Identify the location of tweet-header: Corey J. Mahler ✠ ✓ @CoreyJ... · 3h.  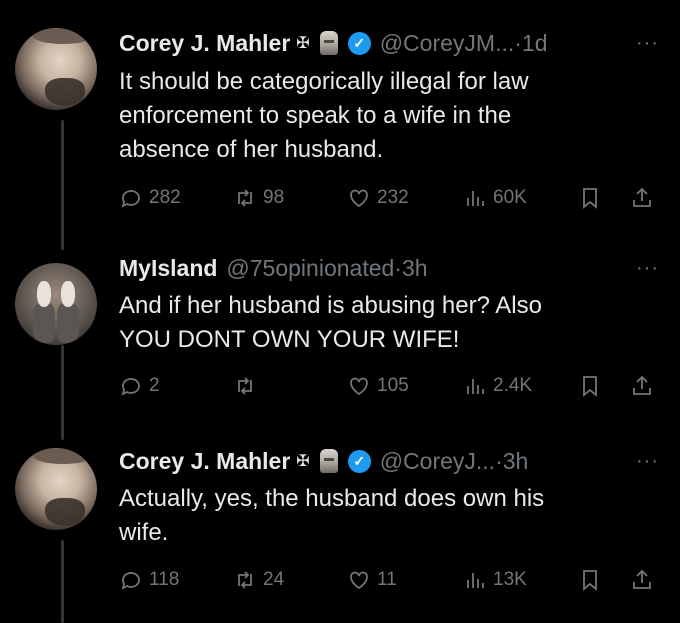
(399, 461).